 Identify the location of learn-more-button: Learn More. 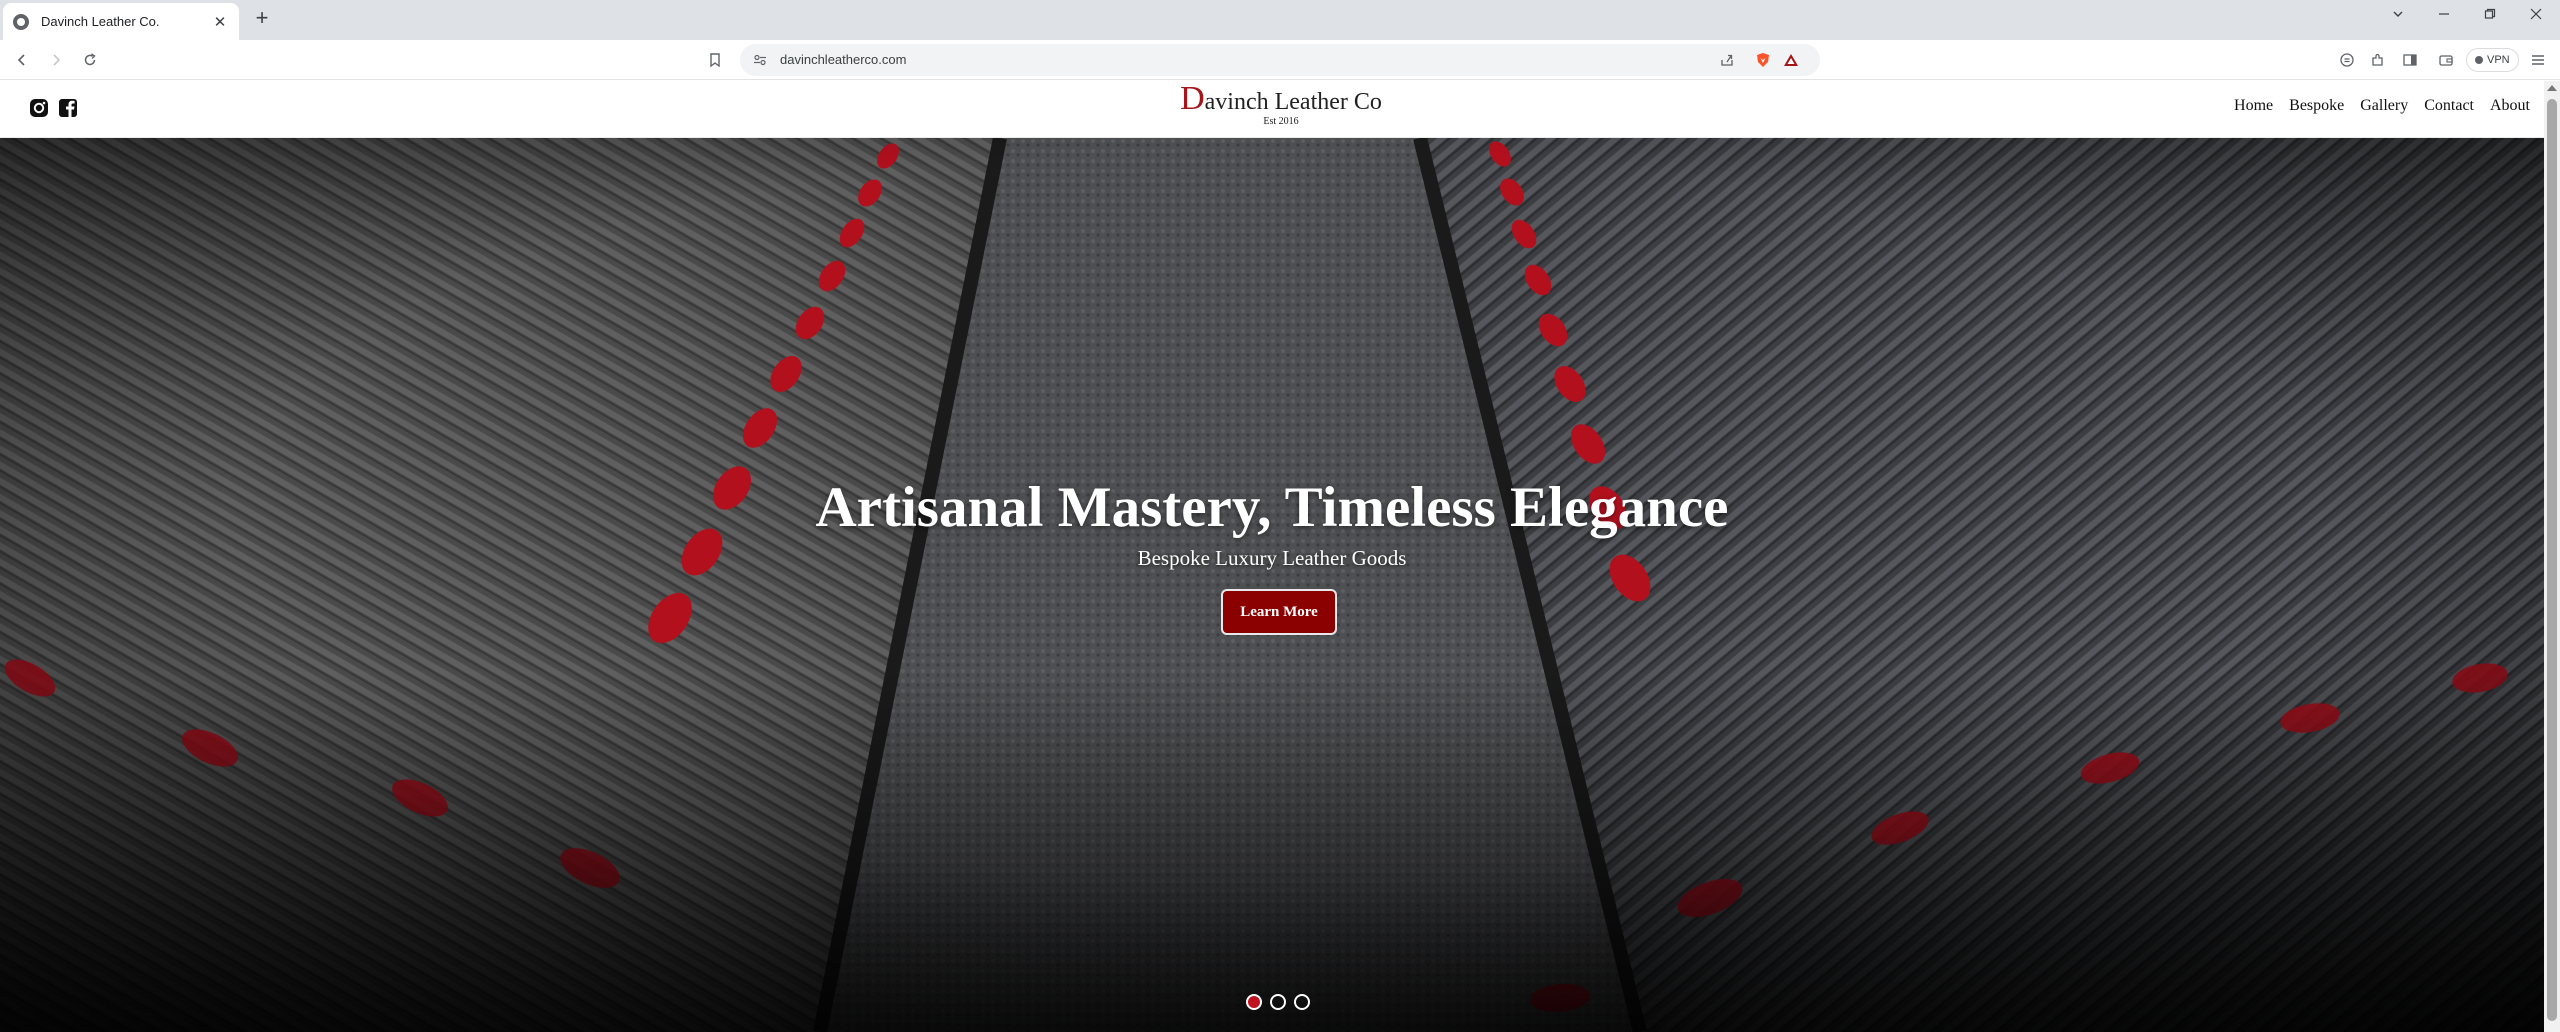
(1279, 612).